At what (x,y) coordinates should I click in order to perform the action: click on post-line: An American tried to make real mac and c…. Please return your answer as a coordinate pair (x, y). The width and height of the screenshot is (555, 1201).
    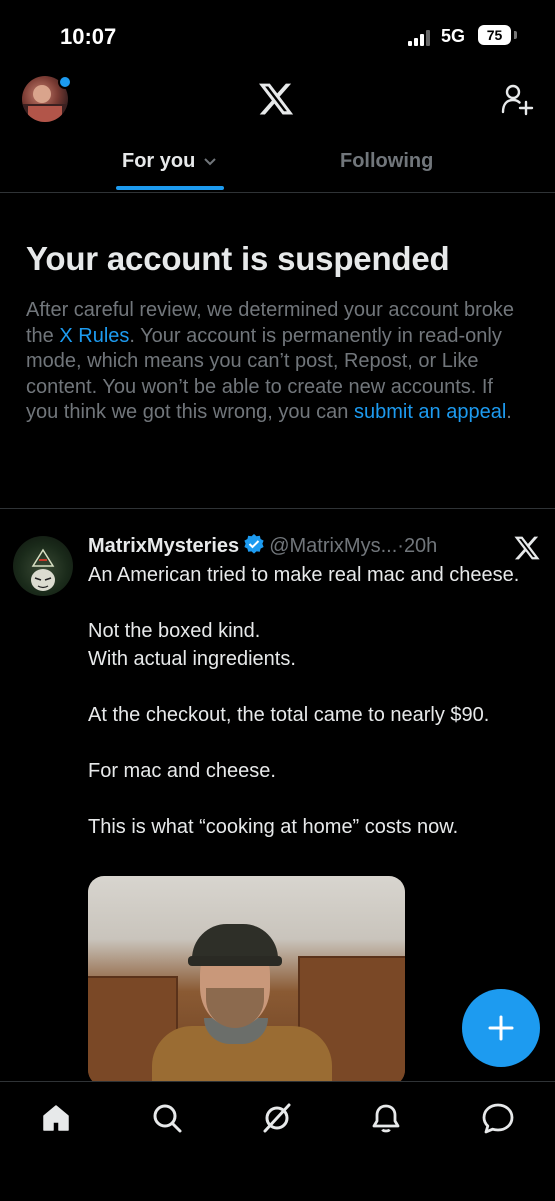
    Looking at the image, I should click on (304, 575).